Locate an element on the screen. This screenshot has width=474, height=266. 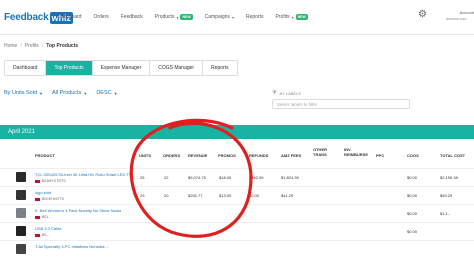
nav-item-reports: Reports is located at coordinates (255, 17).